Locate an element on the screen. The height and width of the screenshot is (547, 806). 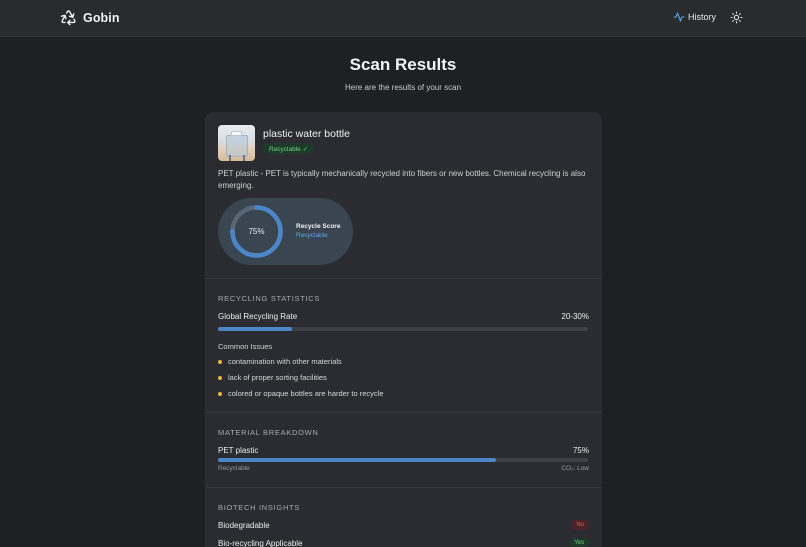
stand-leg-right is located at coordinates (244, 158).